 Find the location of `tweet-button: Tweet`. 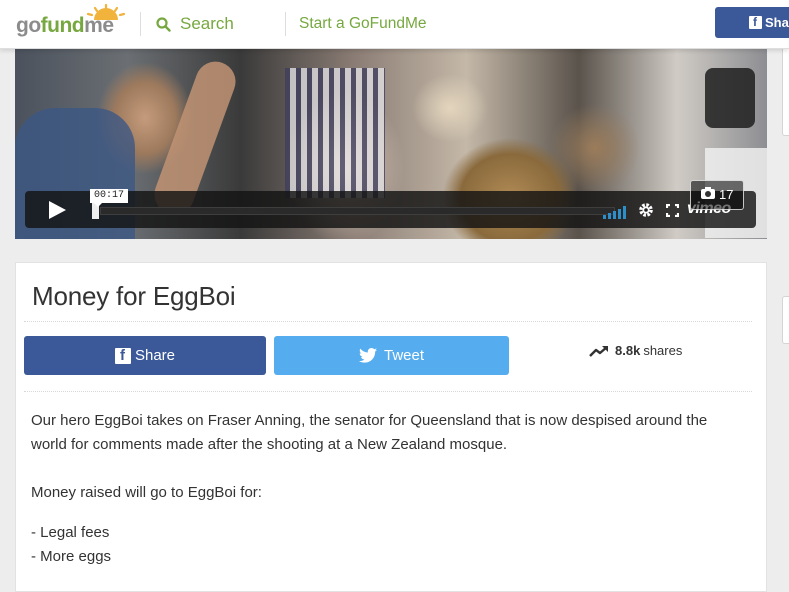

tweet-button: Tweet is located at coordinates (391, 355).